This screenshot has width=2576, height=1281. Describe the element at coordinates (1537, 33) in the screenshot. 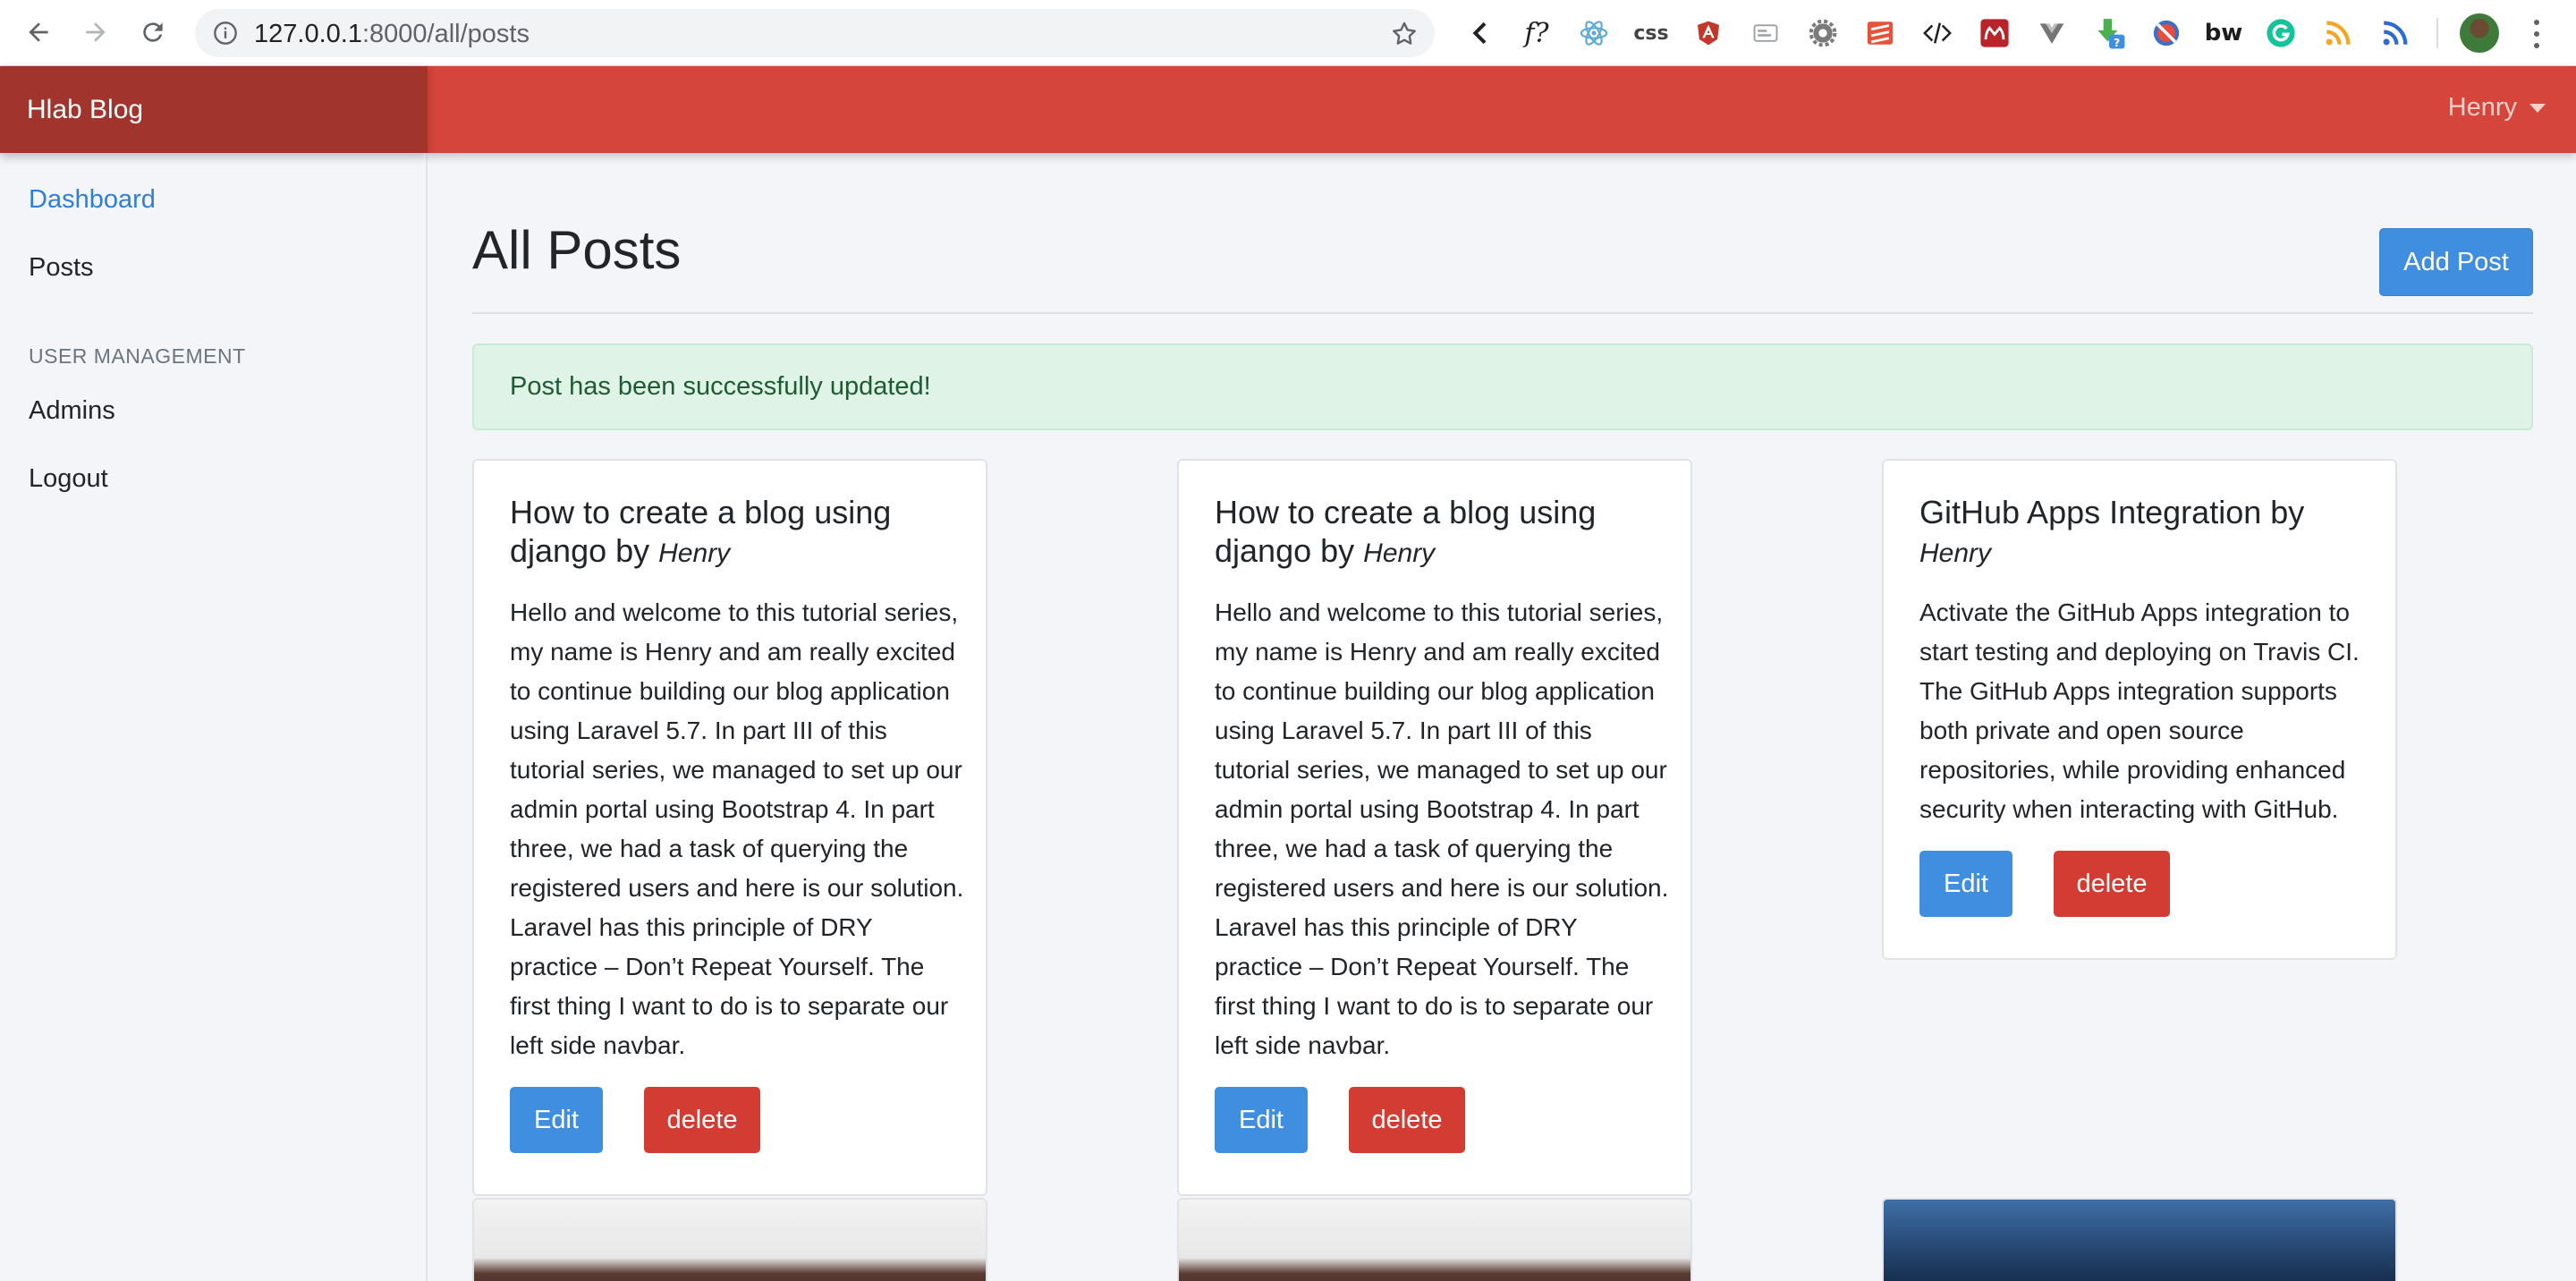

I see `font-finder-icon: f?` at that location.